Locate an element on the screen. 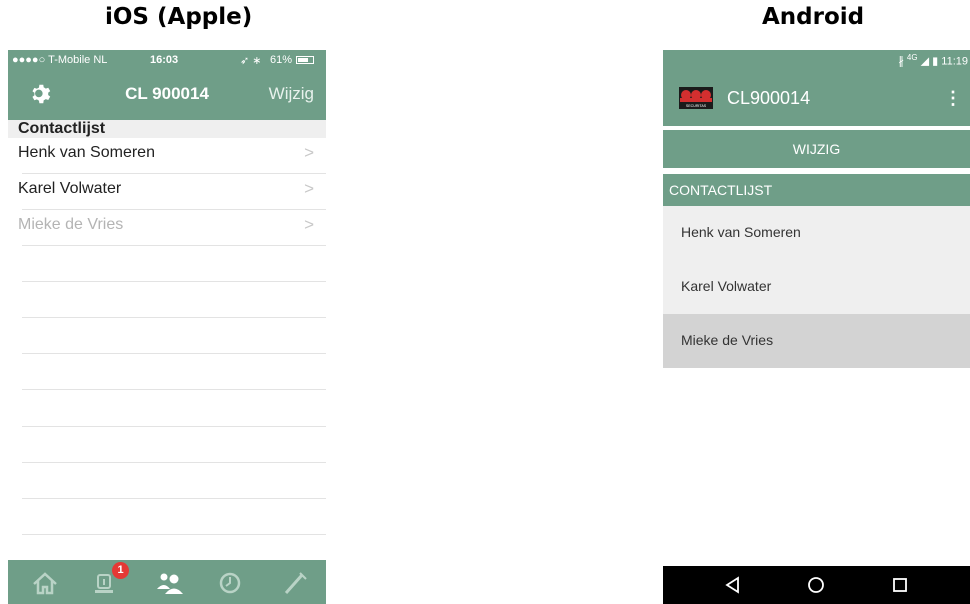 This screenshot has height=604, width=970. tools-icon is located at coordinates (295, 583).